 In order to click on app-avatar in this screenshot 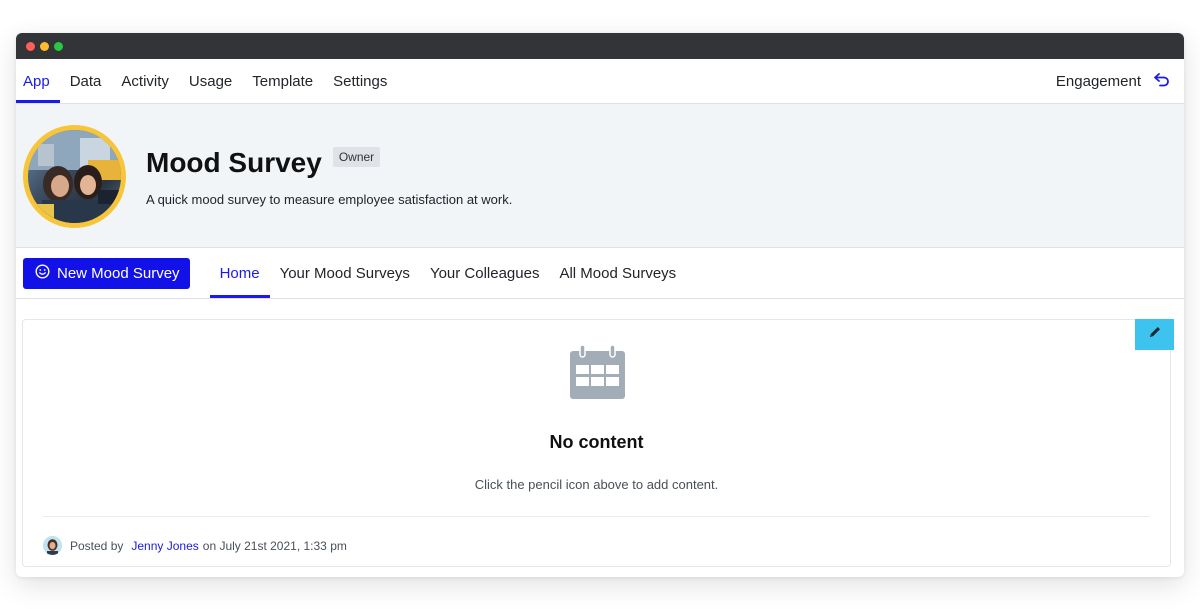, I will do `click(74, 176)`.